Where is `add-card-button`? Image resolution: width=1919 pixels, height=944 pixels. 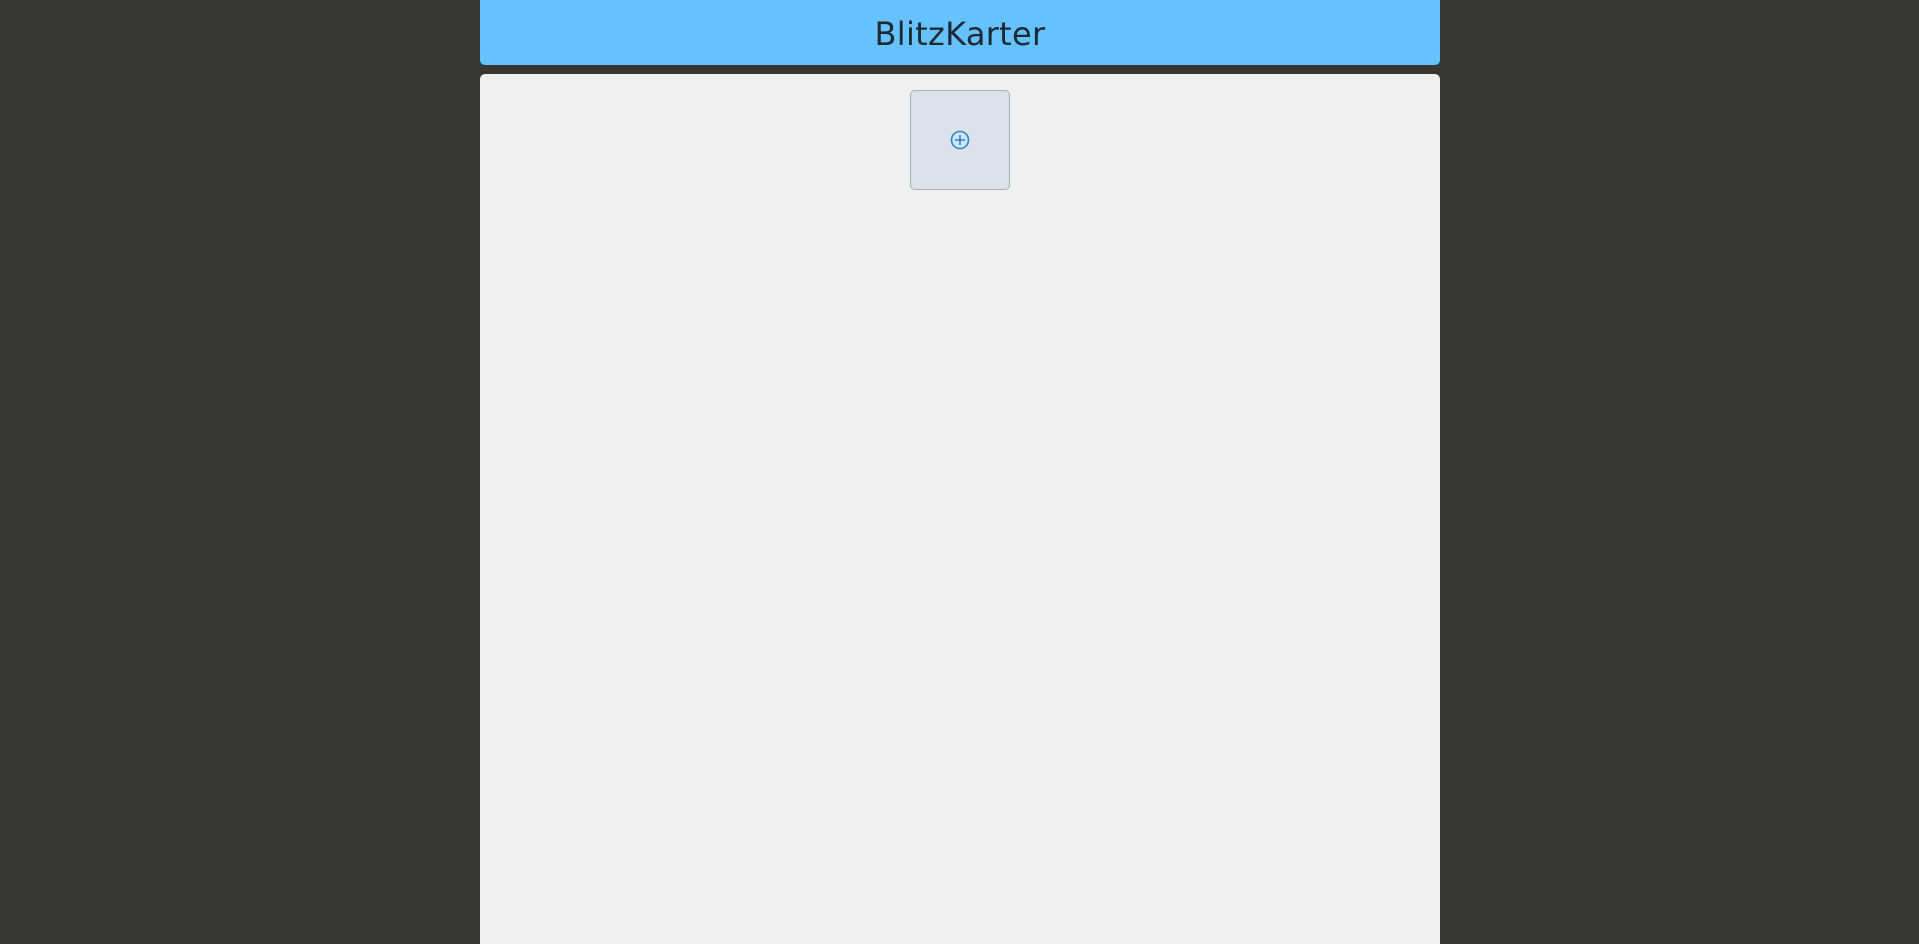 add-card-button is located at coordinates (960, 140).